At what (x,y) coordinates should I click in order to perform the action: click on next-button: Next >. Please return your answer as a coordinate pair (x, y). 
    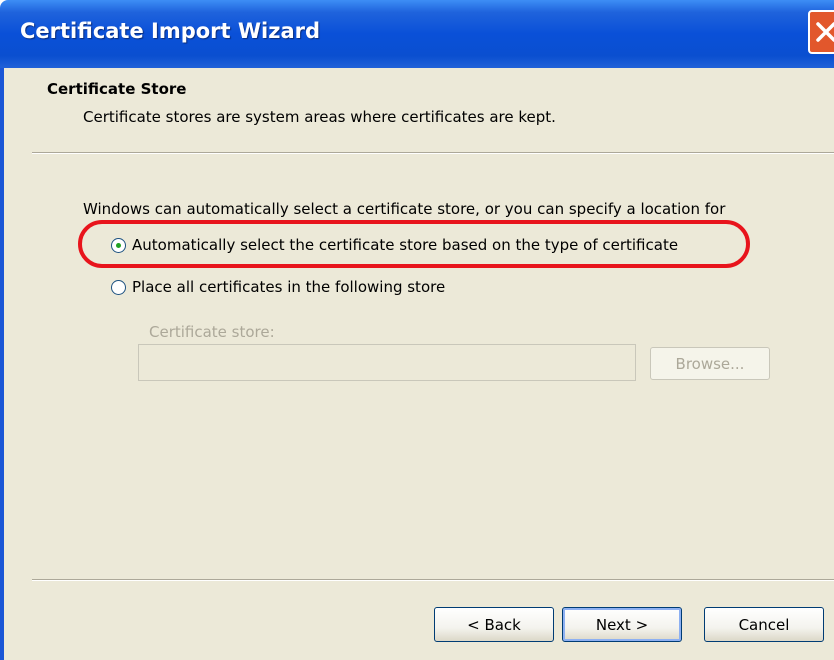
    Looking at the image, I should click on (622, 624).